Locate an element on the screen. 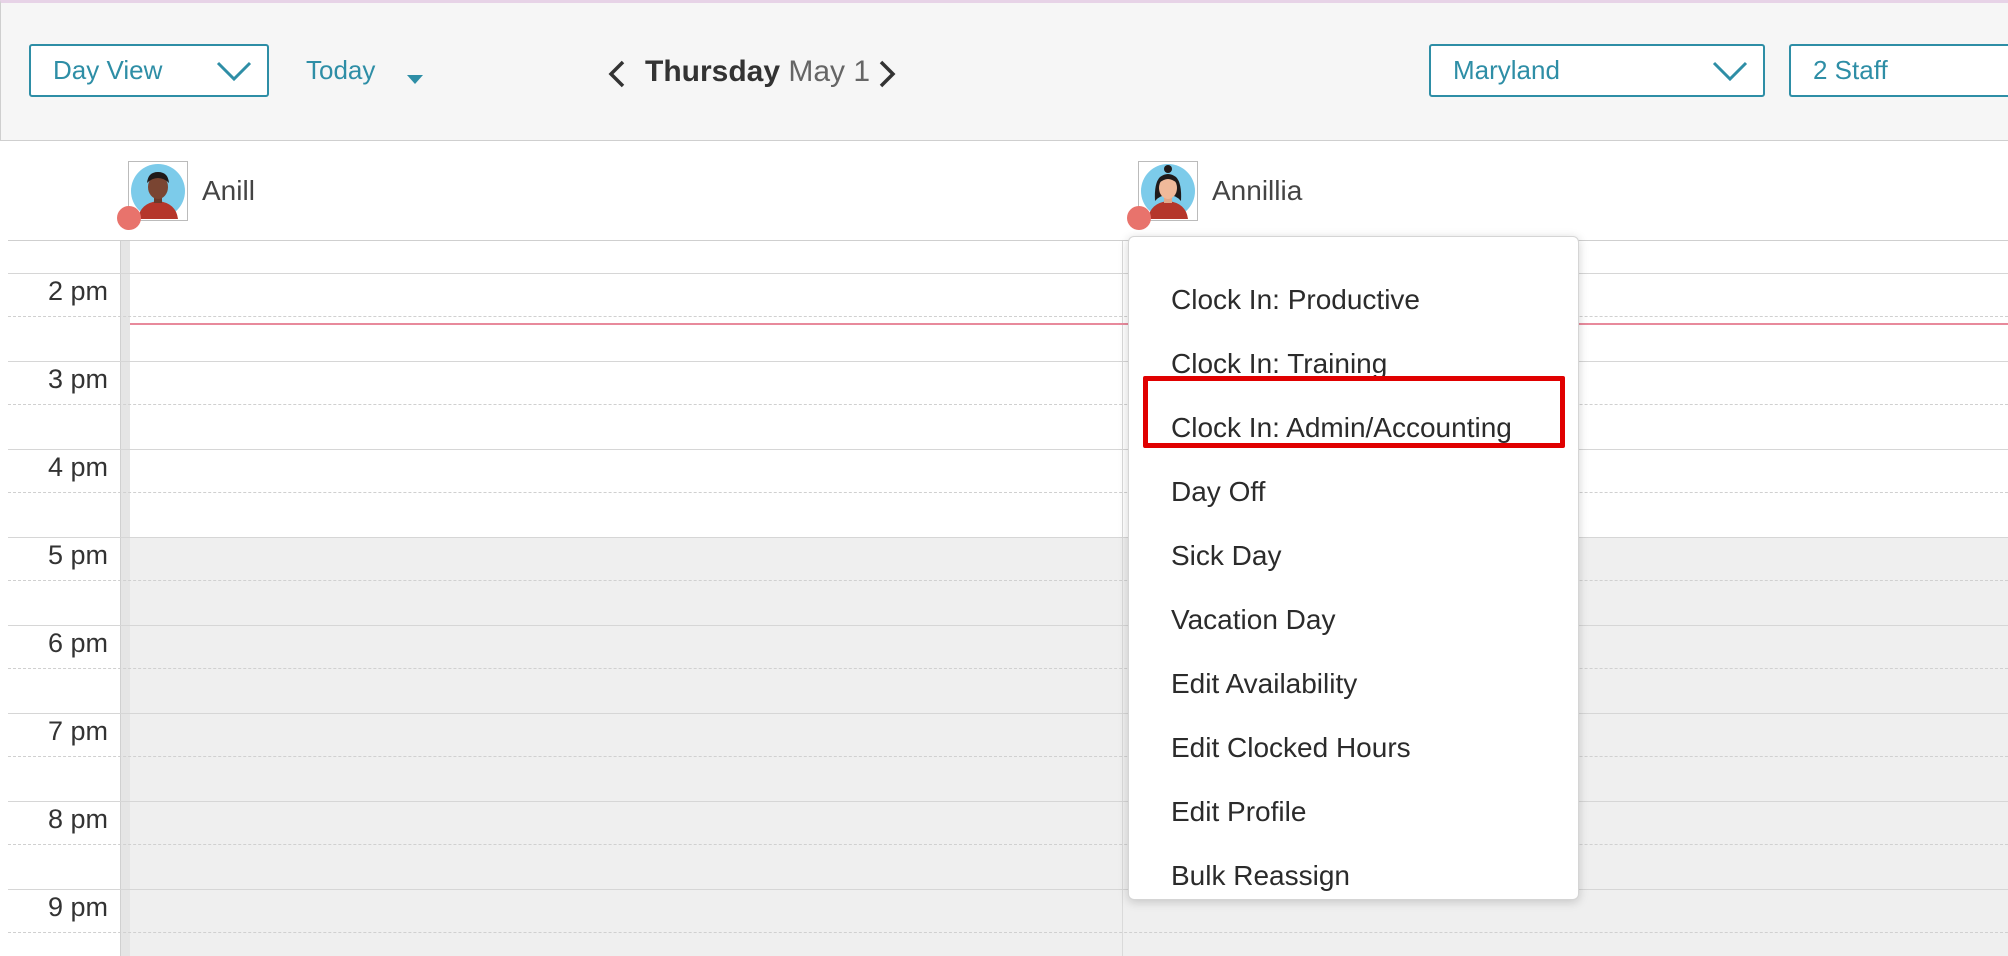 This screenshot has width=2008, height=956. hour-label: 7 pm is located at coordinates (77, 731).